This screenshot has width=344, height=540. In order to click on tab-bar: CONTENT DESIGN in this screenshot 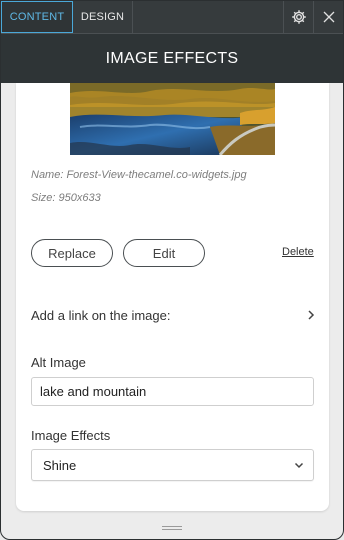, I will do `click(172, 17)`.